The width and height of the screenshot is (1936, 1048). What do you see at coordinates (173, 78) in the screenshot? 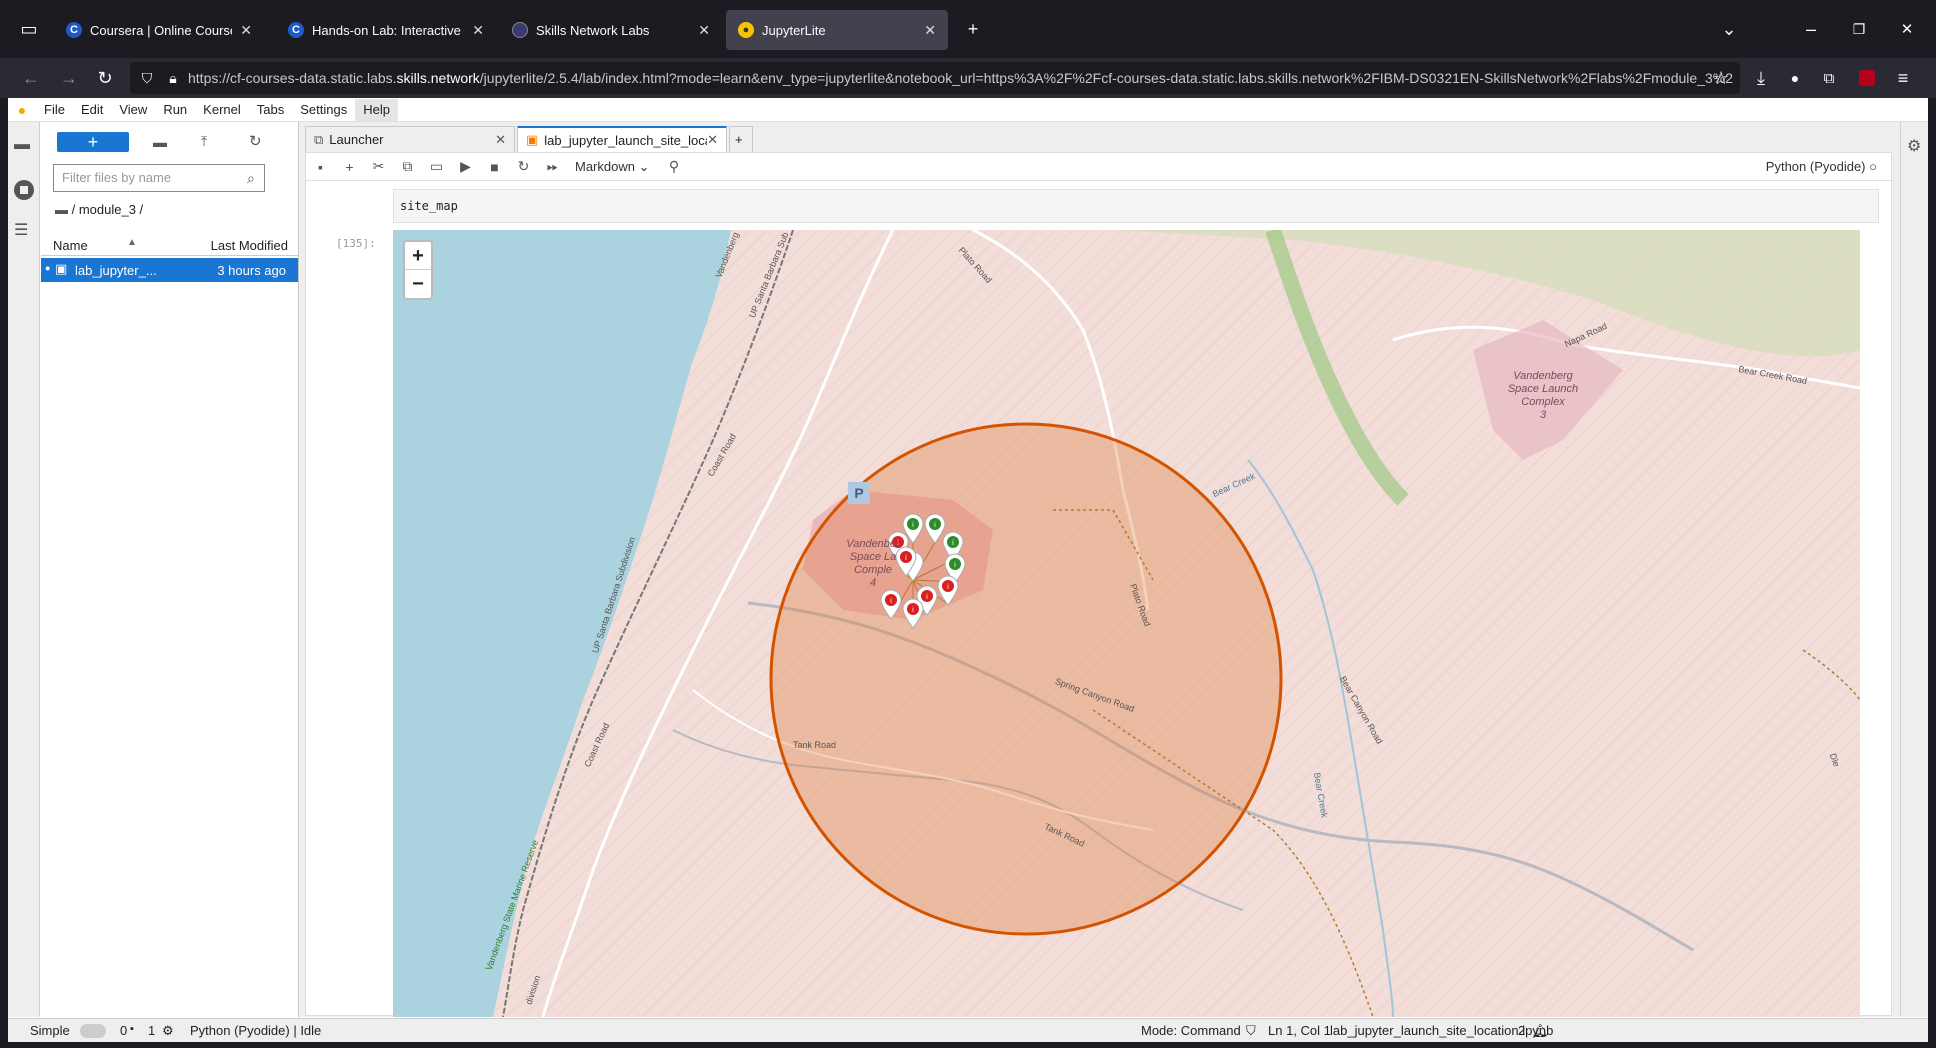
I see `lock-icon: 🔒︎` at bounding box center [173, 78].